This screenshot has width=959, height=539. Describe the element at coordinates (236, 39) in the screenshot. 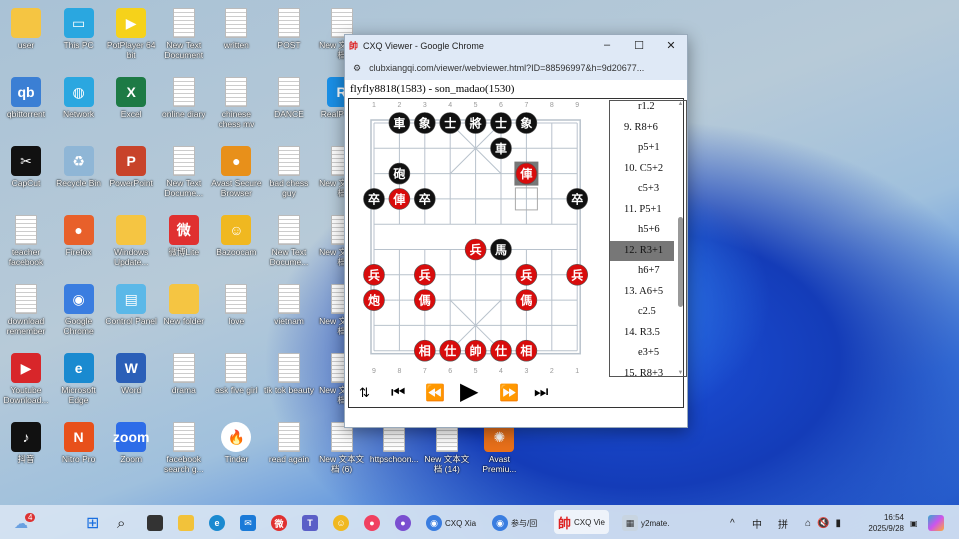

I see `desktop-icon: written` at that location.